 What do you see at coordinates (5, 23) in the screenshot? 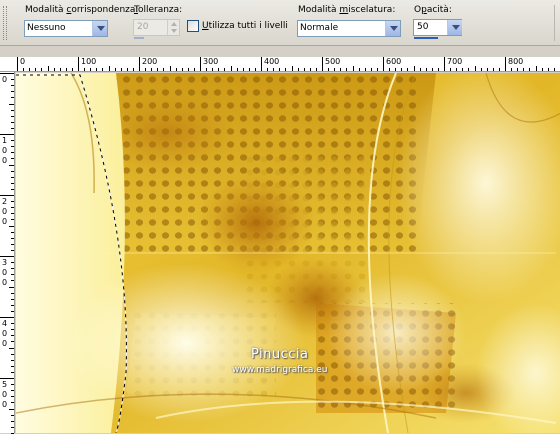
I see `toolbar-grip` at bounding box center [5, 23].